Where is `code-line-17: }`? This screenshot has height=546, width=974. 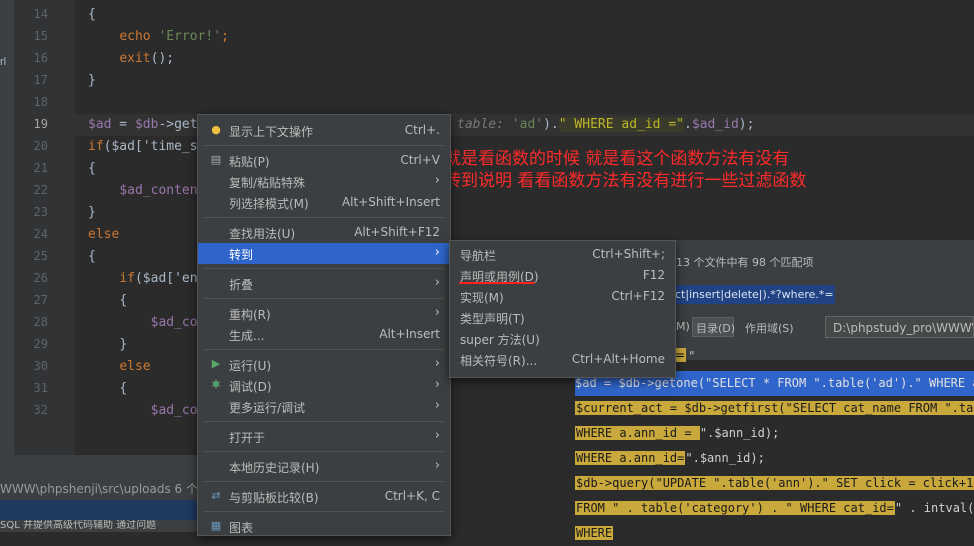 code-line-17: } is located at coordinates (92, 81).